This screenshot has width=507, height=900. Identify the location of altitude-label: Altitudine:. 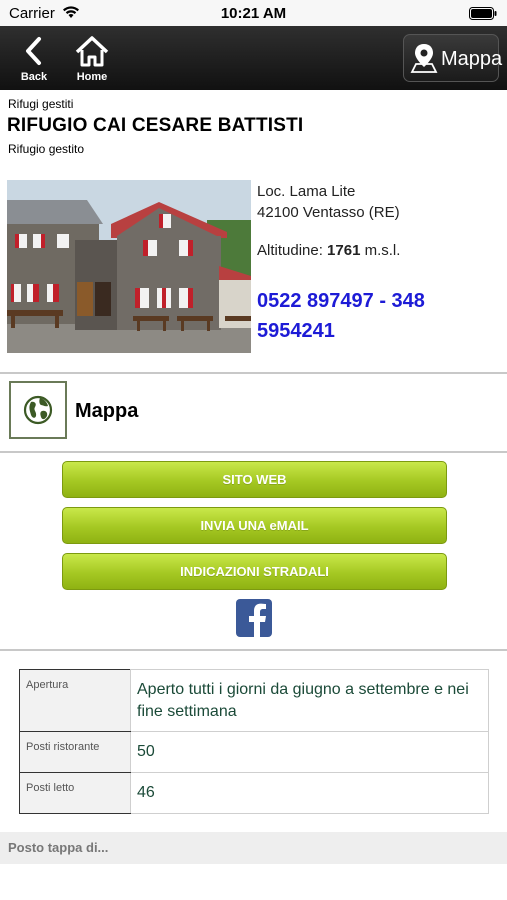
(290, 250).